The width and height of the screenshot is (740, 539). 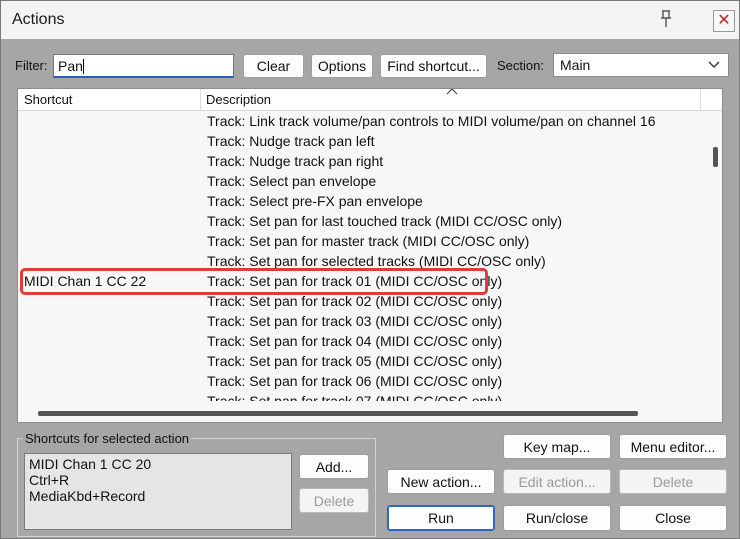 What do you see at coordinates (334, 500) in the screenshot?
I see `delete-shortcut-button: Delete` at bounding box center [334, 500].